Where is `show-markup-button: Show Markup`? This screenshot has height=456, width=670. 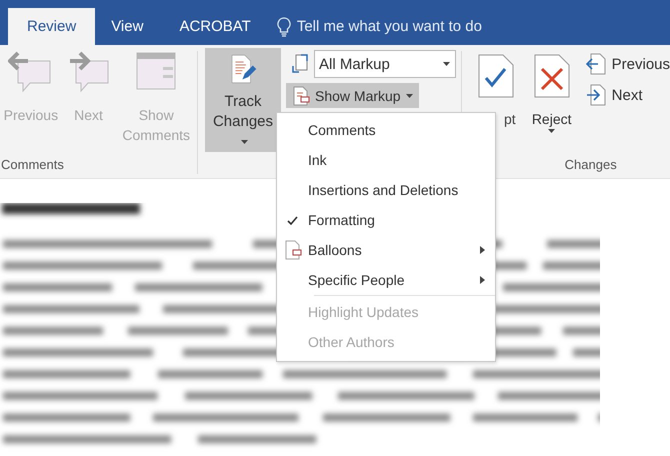
show-markup-button: Show Markup is located at coordinates (352, 95).